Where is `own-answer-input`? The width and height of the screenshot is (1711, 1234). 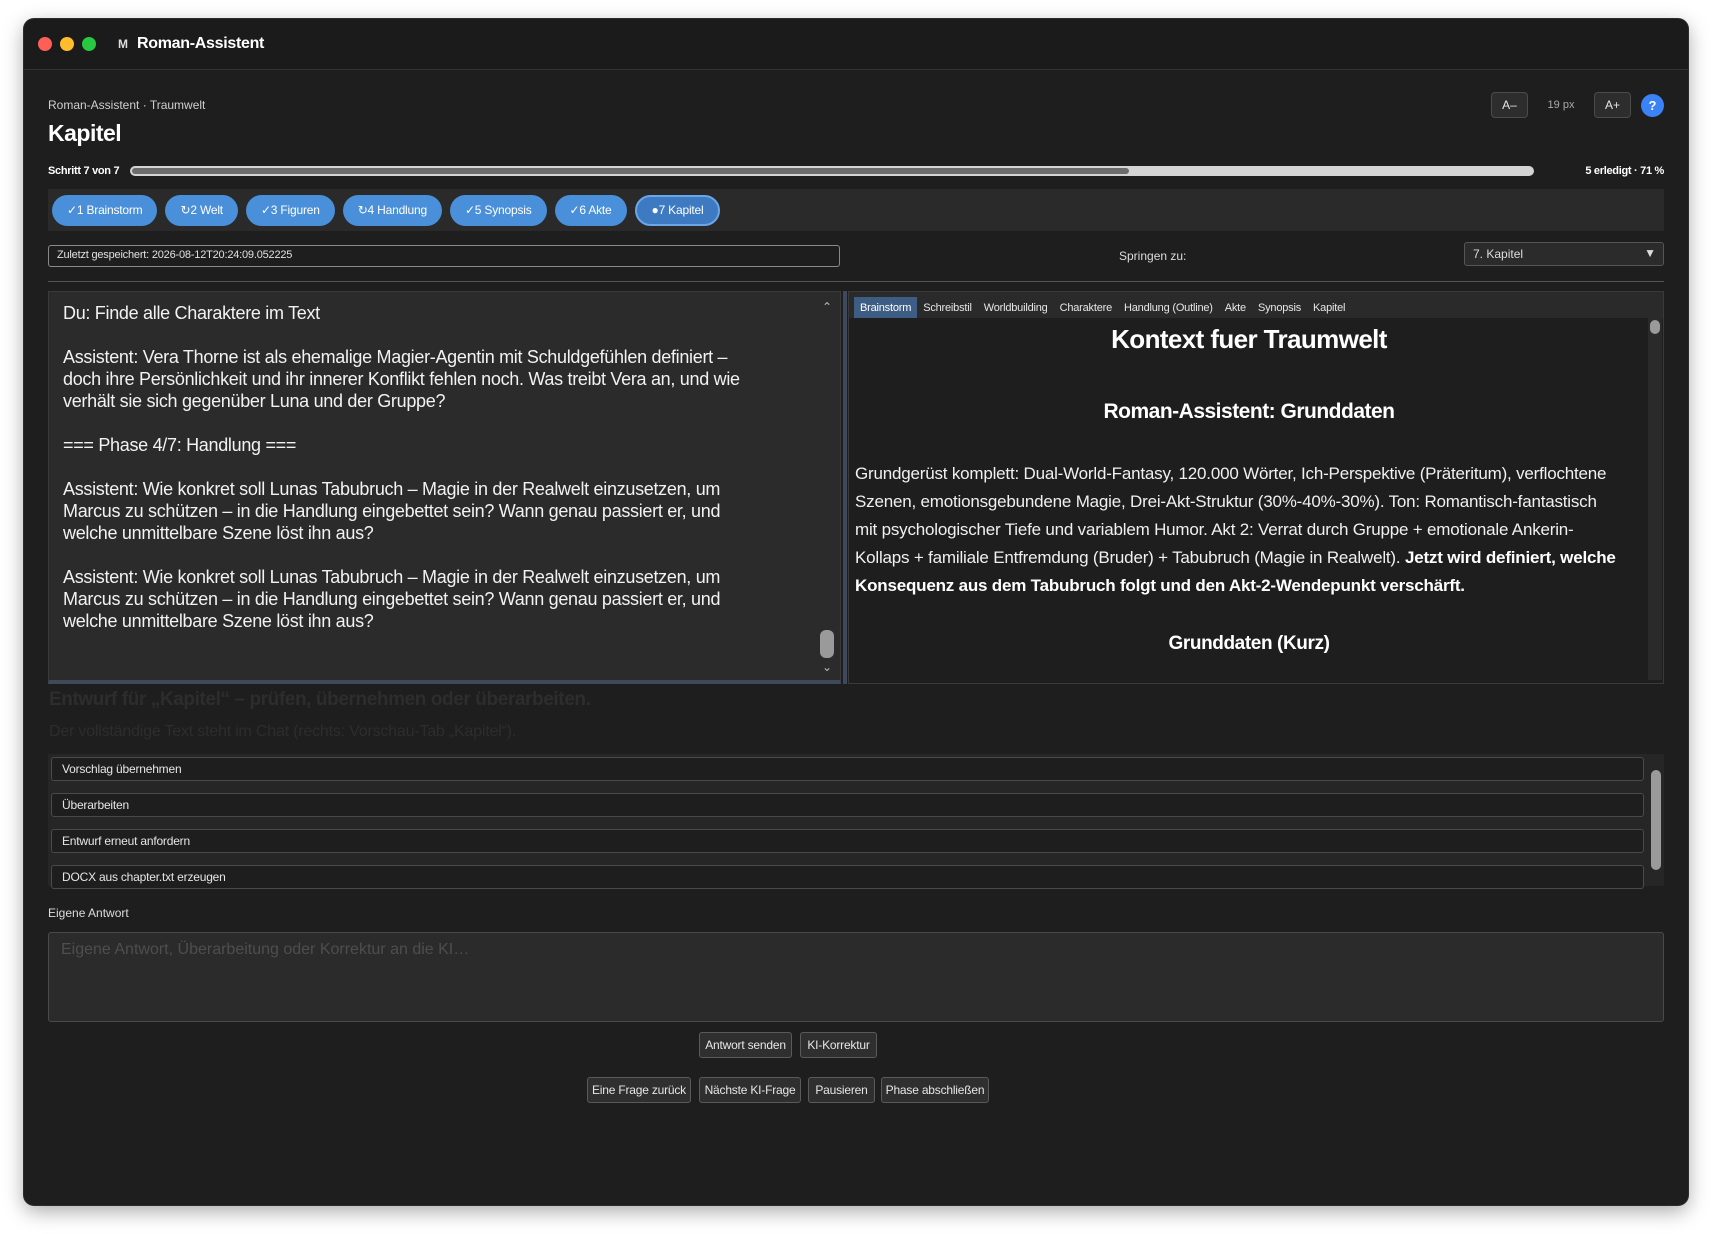 own-answer-input is located at coordinates (856, 977).